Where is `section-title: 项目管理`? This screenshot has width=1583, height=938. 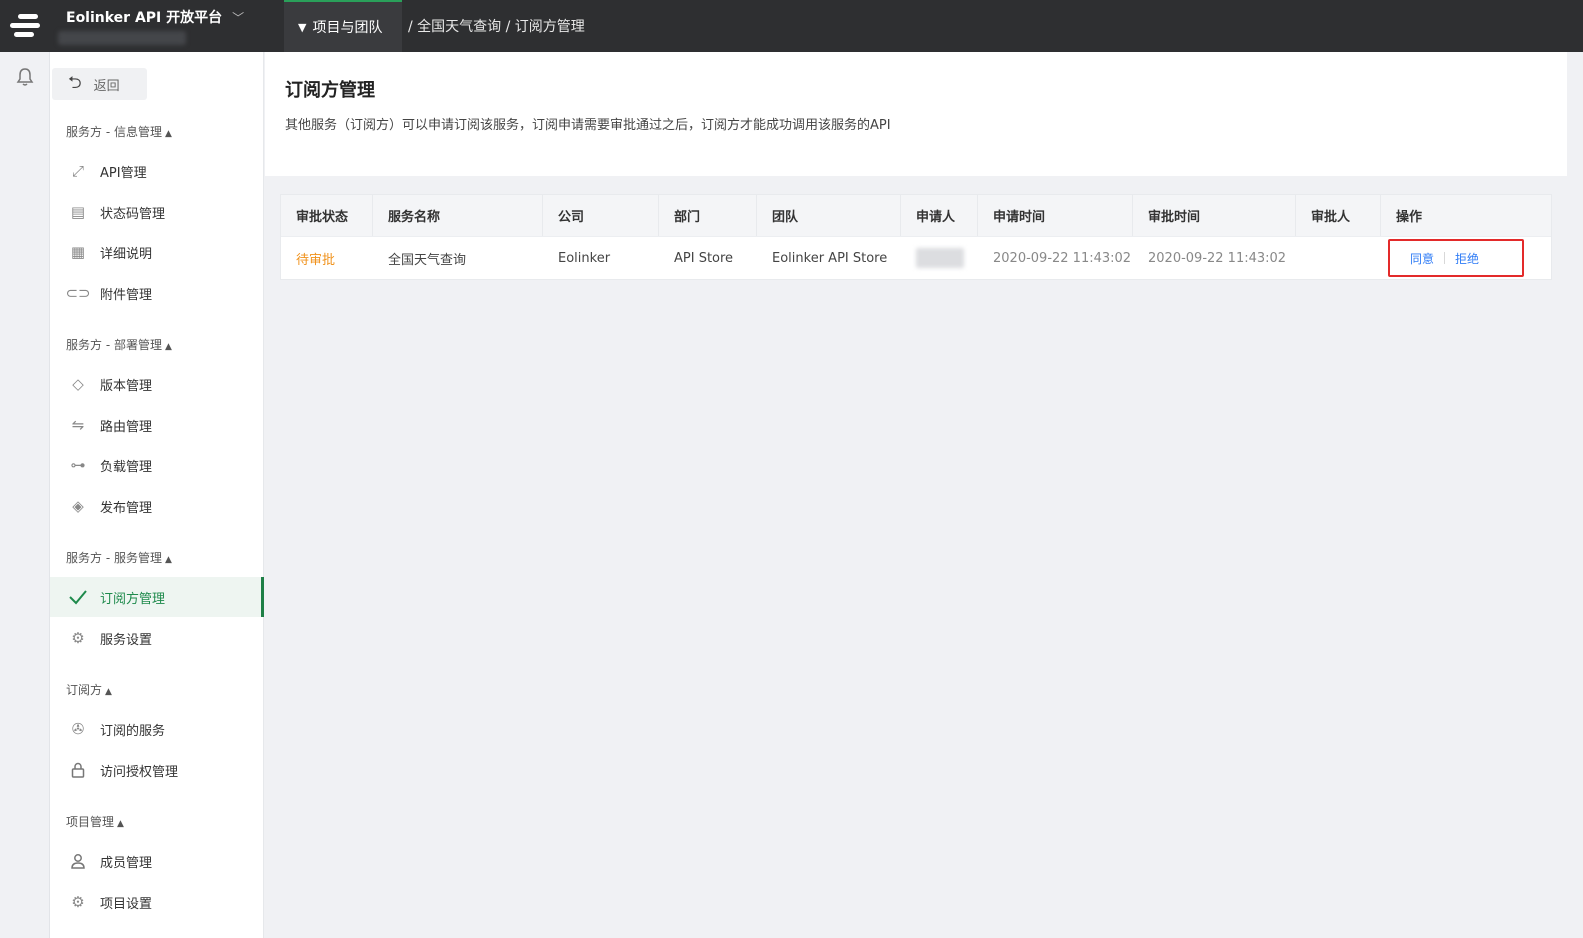
section-title: 项目管理 is located at coordinates (90, 822).